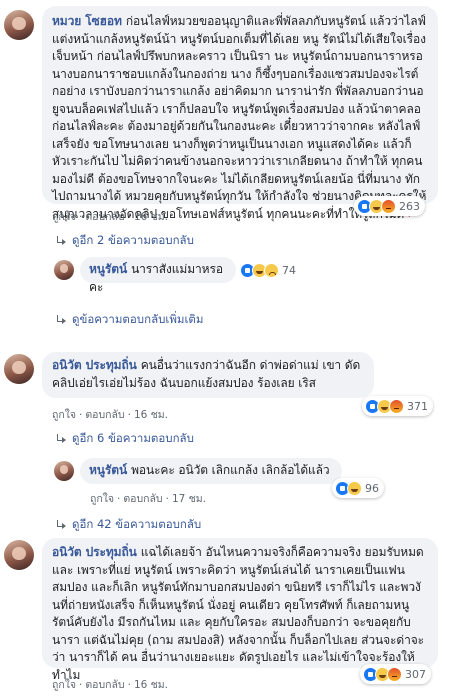 This screenshot has height=696, width=450. Describe the element at coordinates (230, 470) in the screenshot. I see `reply-body: พอนะคะ อนิวัต เลิกแกล้ง เลิกล้อได้แล้ว` at that location.